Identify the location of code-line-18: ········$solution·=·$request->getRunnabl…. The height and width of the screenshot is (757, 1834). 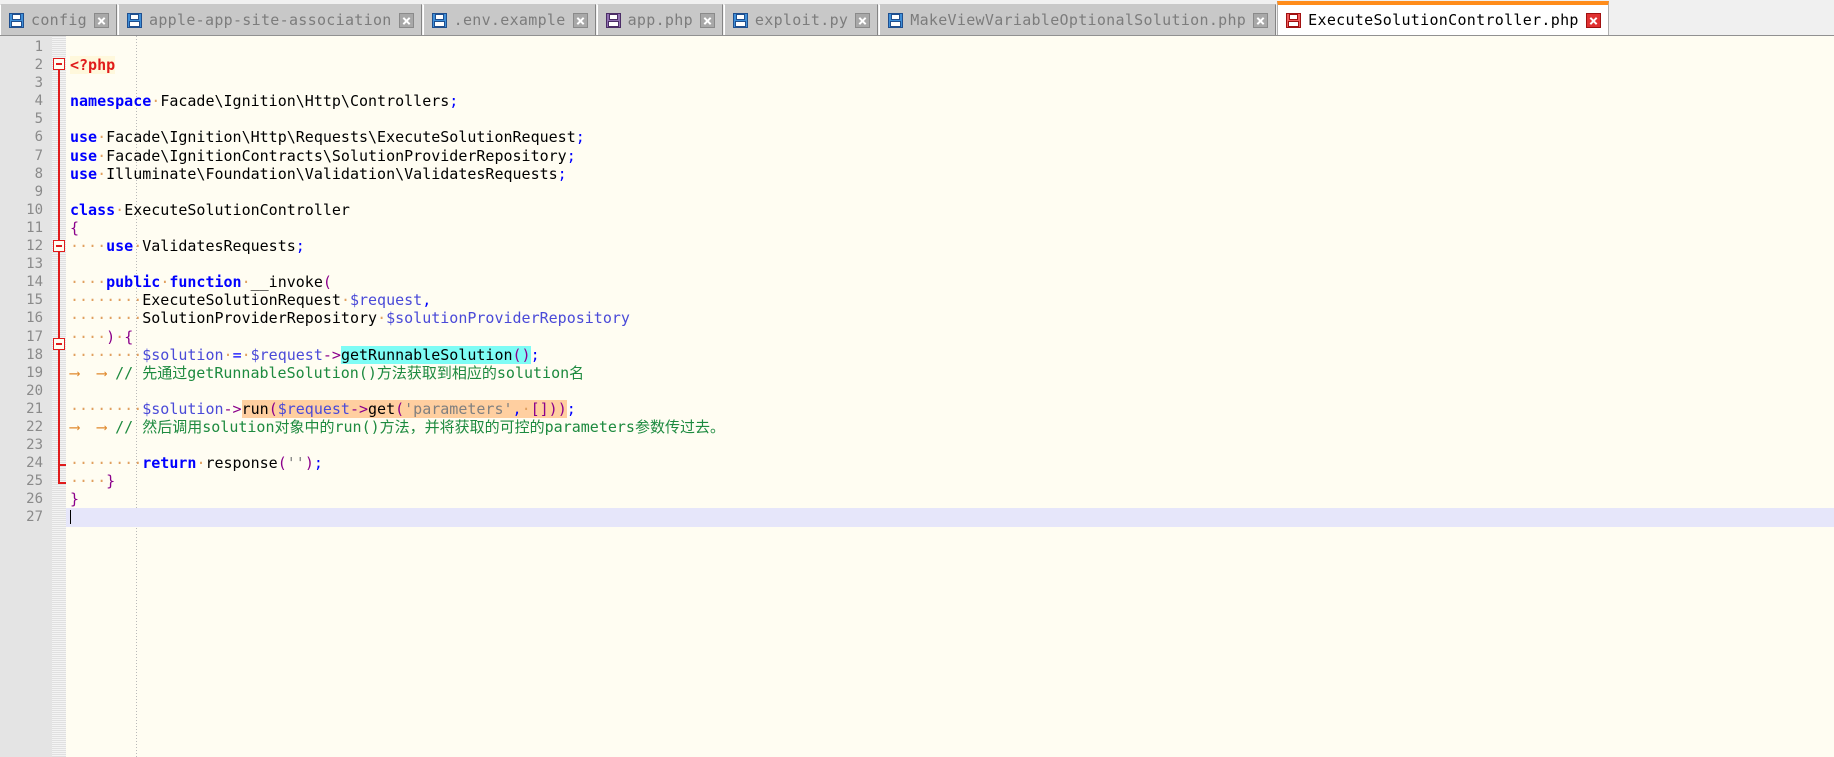
(950, 354).